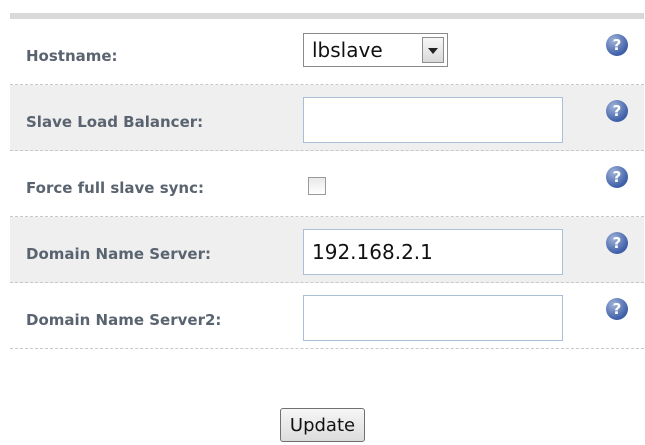 The image size is (645, 445). What do you see at coordinates (317, 186) in the screenshot?
I see `force-full-slave-sync-checkbox` at bounding box center [317, 186].